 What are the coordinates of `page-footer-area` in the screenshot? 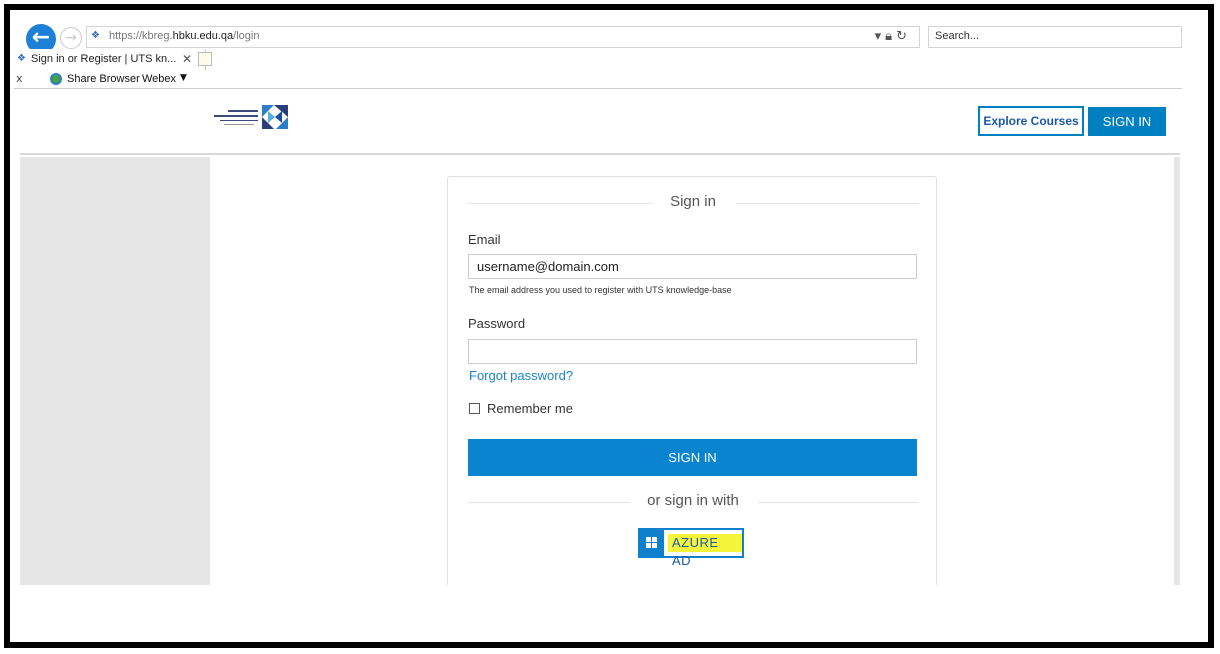 It's located at (600, 610).